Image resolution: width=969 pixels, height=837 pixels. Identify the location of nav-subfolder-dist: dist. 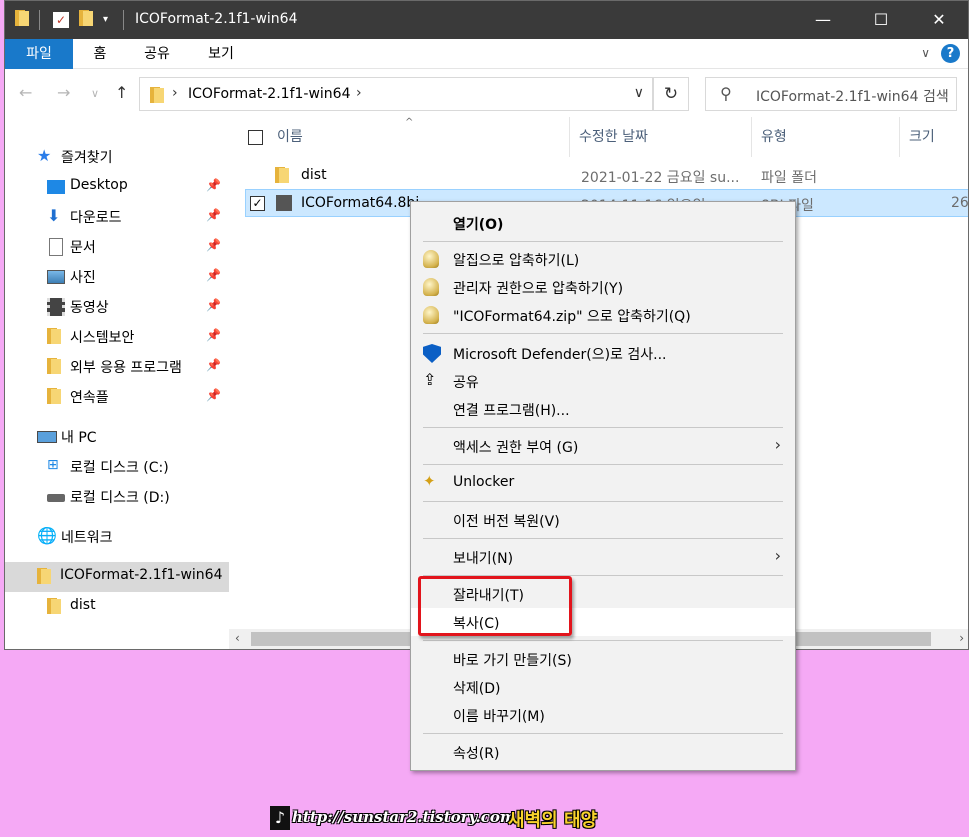
(117, 607).